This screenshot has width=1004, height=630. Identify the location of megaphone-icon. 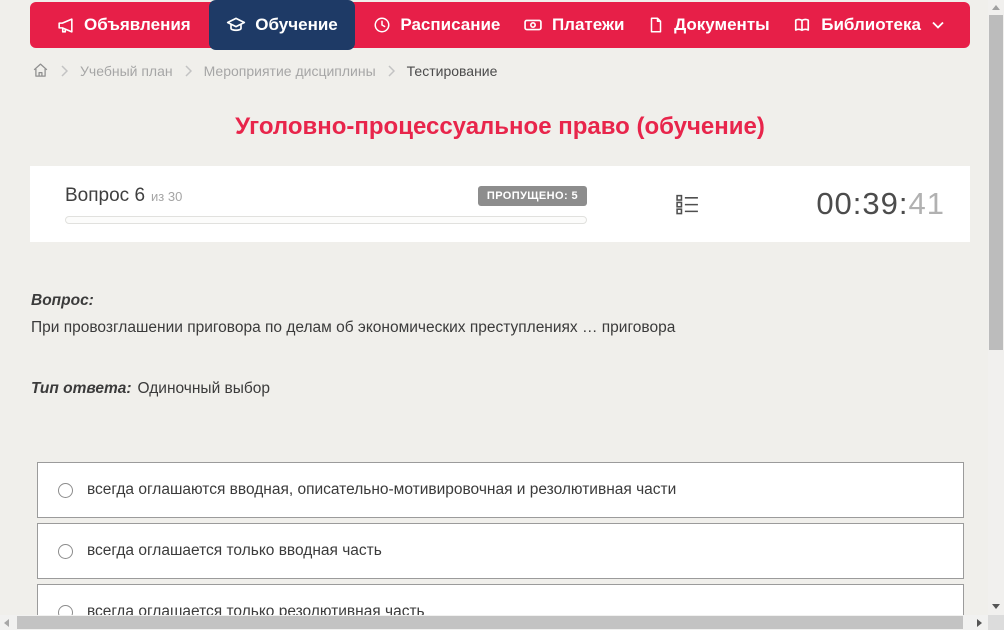
(65, 25).